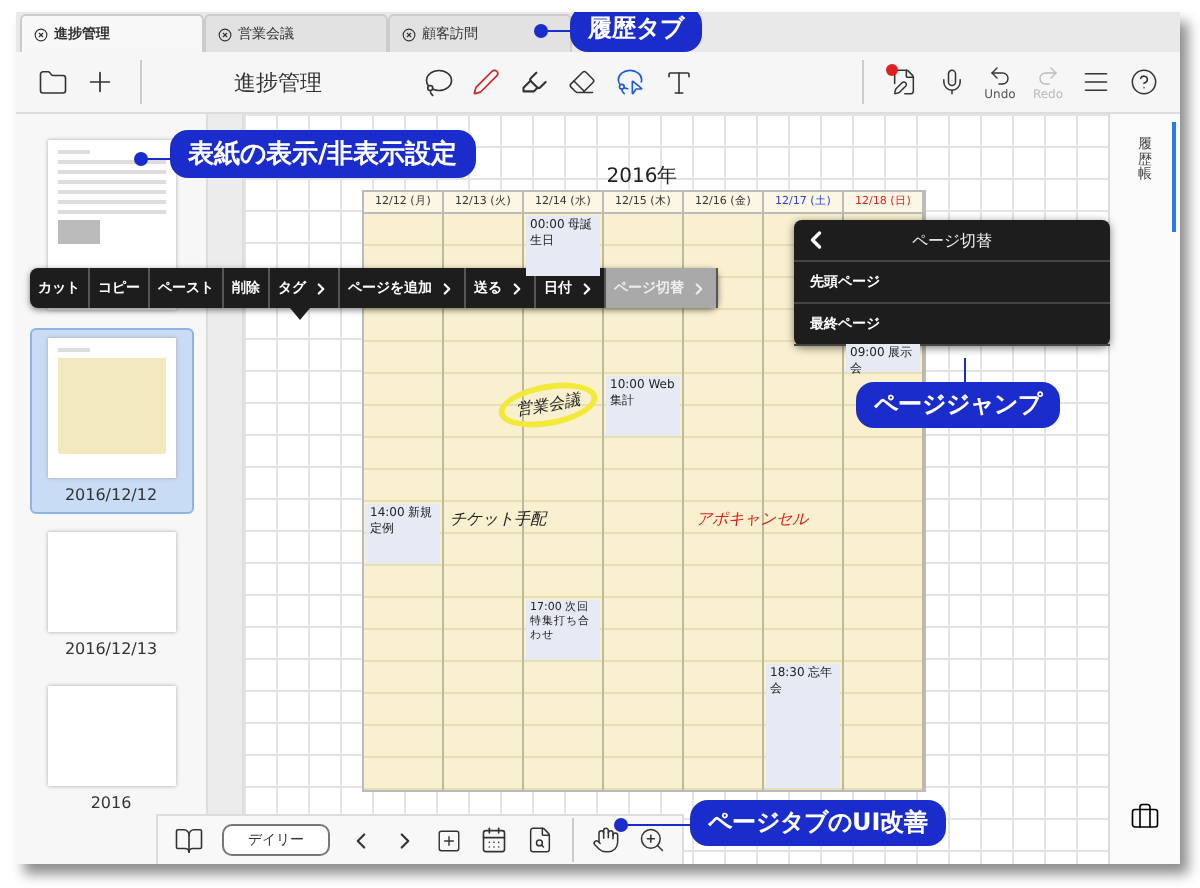 This screenshot has height=888, width=1200. What do you see at coordinates (818, 823) in the screenshot?
I see `annotation-callout: ページタブのUI改善` at bounding box center [818, 823].